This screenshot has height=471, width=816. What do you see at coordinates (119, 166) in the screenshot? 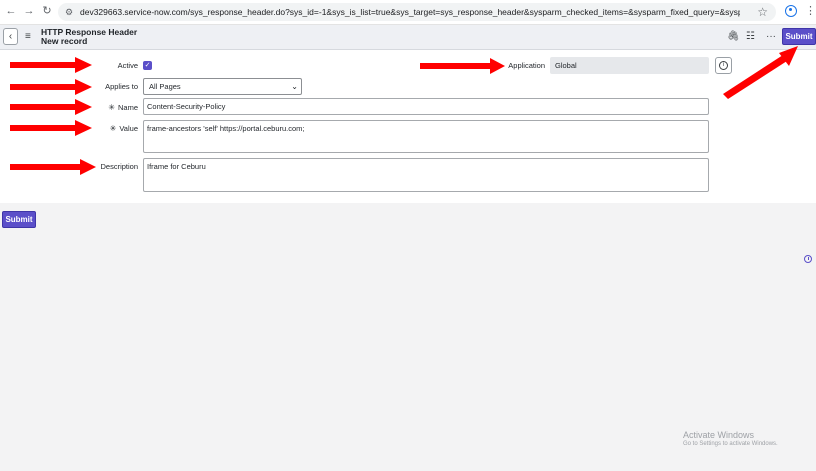
I see `description-label: Description` at bounding box center [119, 166].